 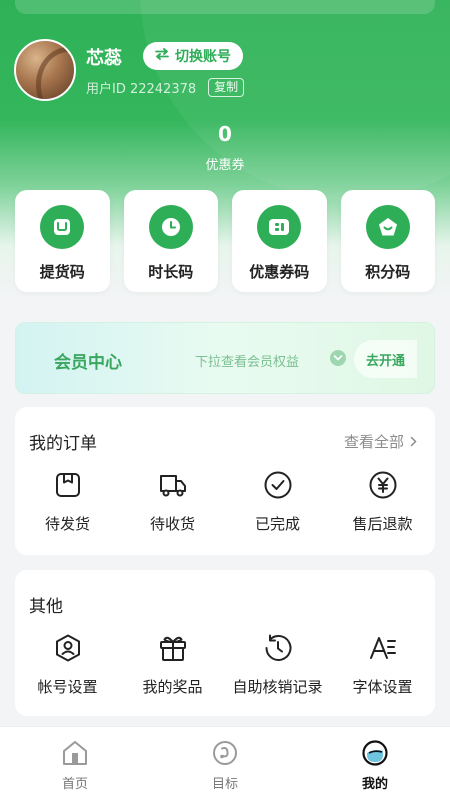 What do you see at coordinates (68, 648) in the screenshot?
I see `account-settings-icon` at bounding box center [68, 648].